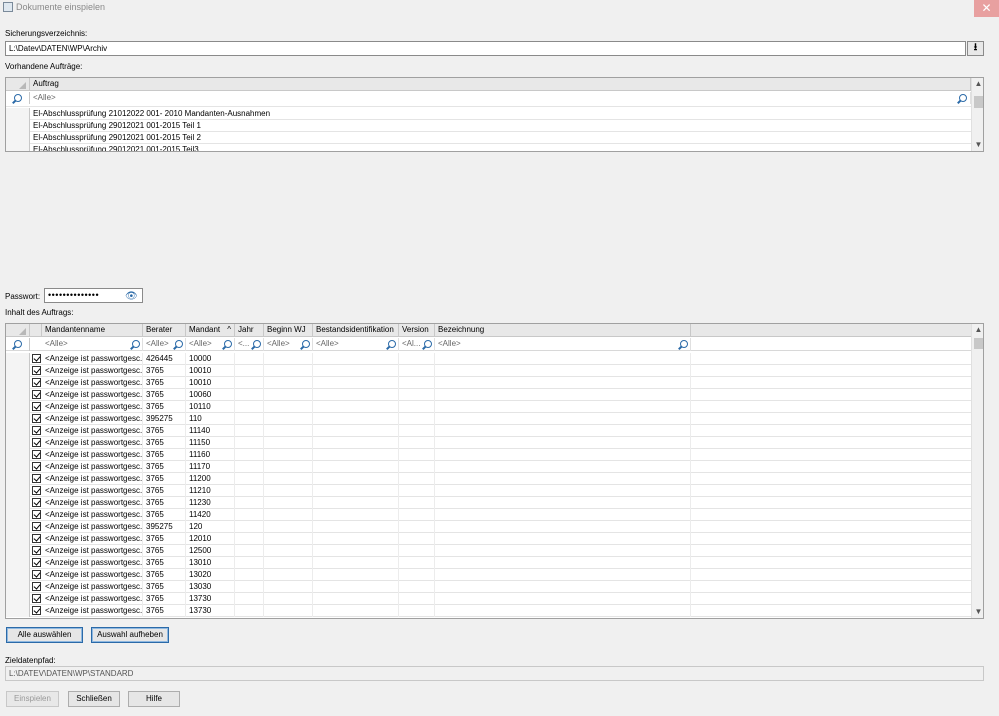 The height and width of the screenshot is (716, 999). I want to click on table-row: <Anzeige ist passwortgesc... 3765 11140, so click(488, 431).